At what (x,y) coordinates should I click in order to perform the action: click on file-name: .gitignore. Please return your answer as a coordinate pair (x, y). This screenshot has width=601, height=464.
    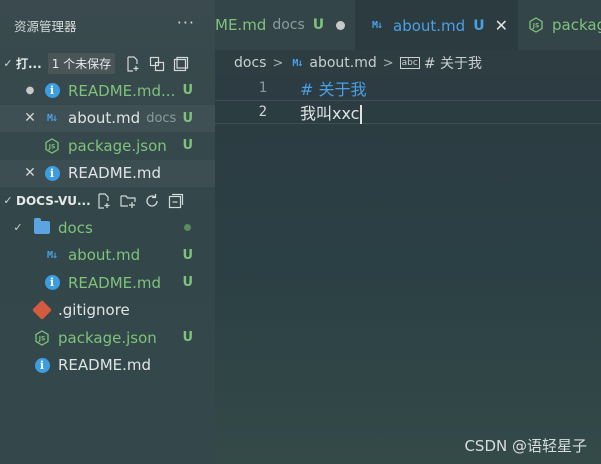
    Looking at the image, I should click on (94, 310).